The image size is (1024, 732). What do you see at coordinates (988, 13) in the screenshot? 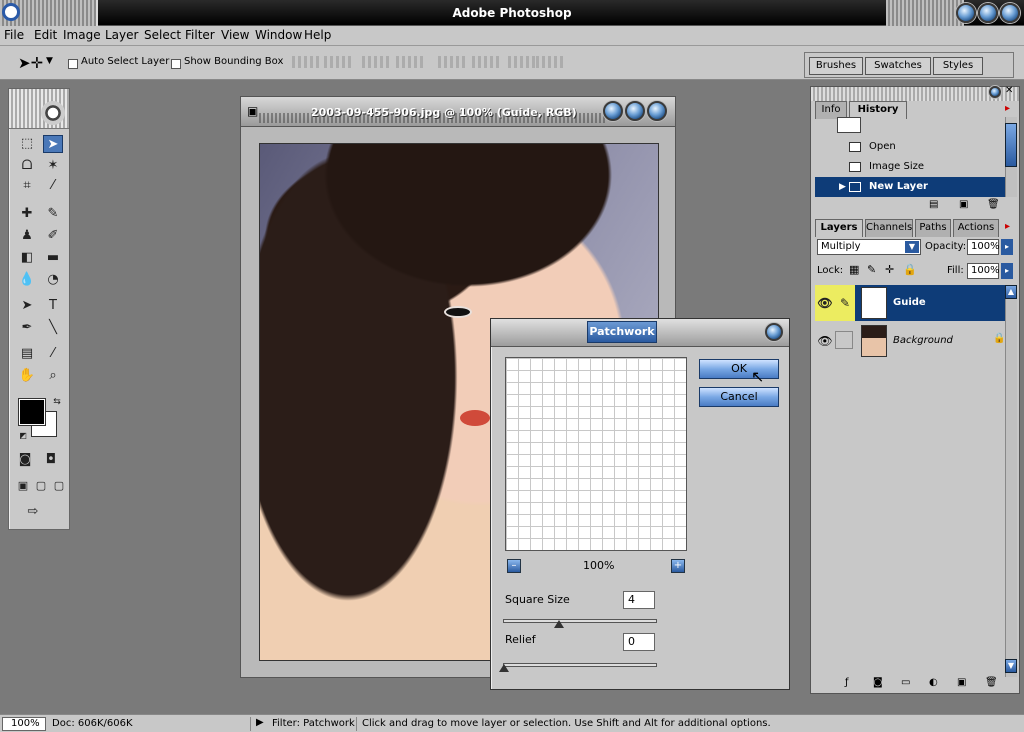
I see `maximize-button` at bounding box center [988, 13].